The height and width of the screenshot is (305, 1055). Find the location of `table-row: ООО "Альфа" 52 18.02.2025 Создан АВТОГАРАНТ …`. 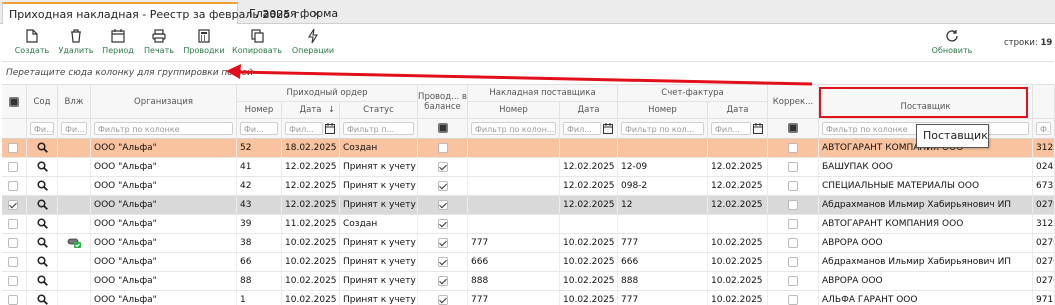

table-row: ООО "Альфа" 52 18.02.2025 Создан АВТОГАРАНТ … is located at coordinates (528, 148).